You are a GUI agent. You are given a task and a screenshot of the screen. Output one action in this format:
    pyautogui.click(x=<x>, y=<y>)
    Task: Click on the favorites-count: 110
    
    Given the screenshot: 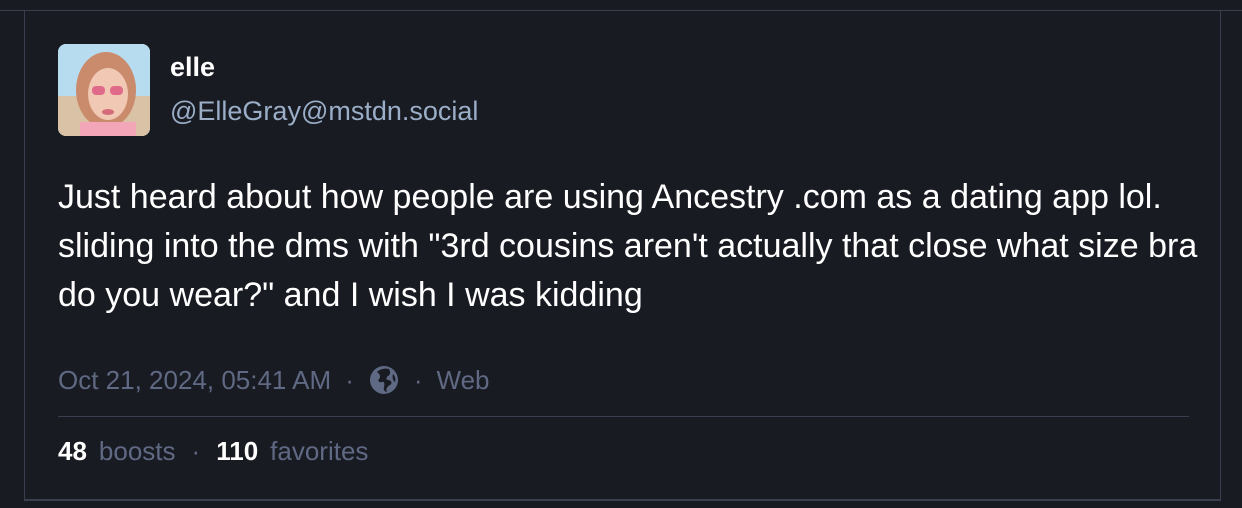 What is the action you would take?
    pyautogui.click(x=237, y=451)
    